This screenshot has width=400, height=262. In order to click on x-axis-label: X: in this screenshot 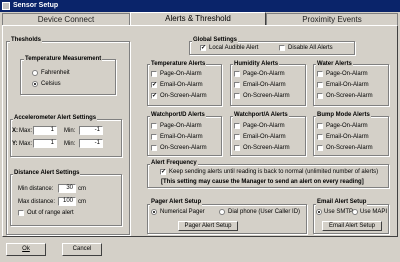, I will do `click(15, 131)`.